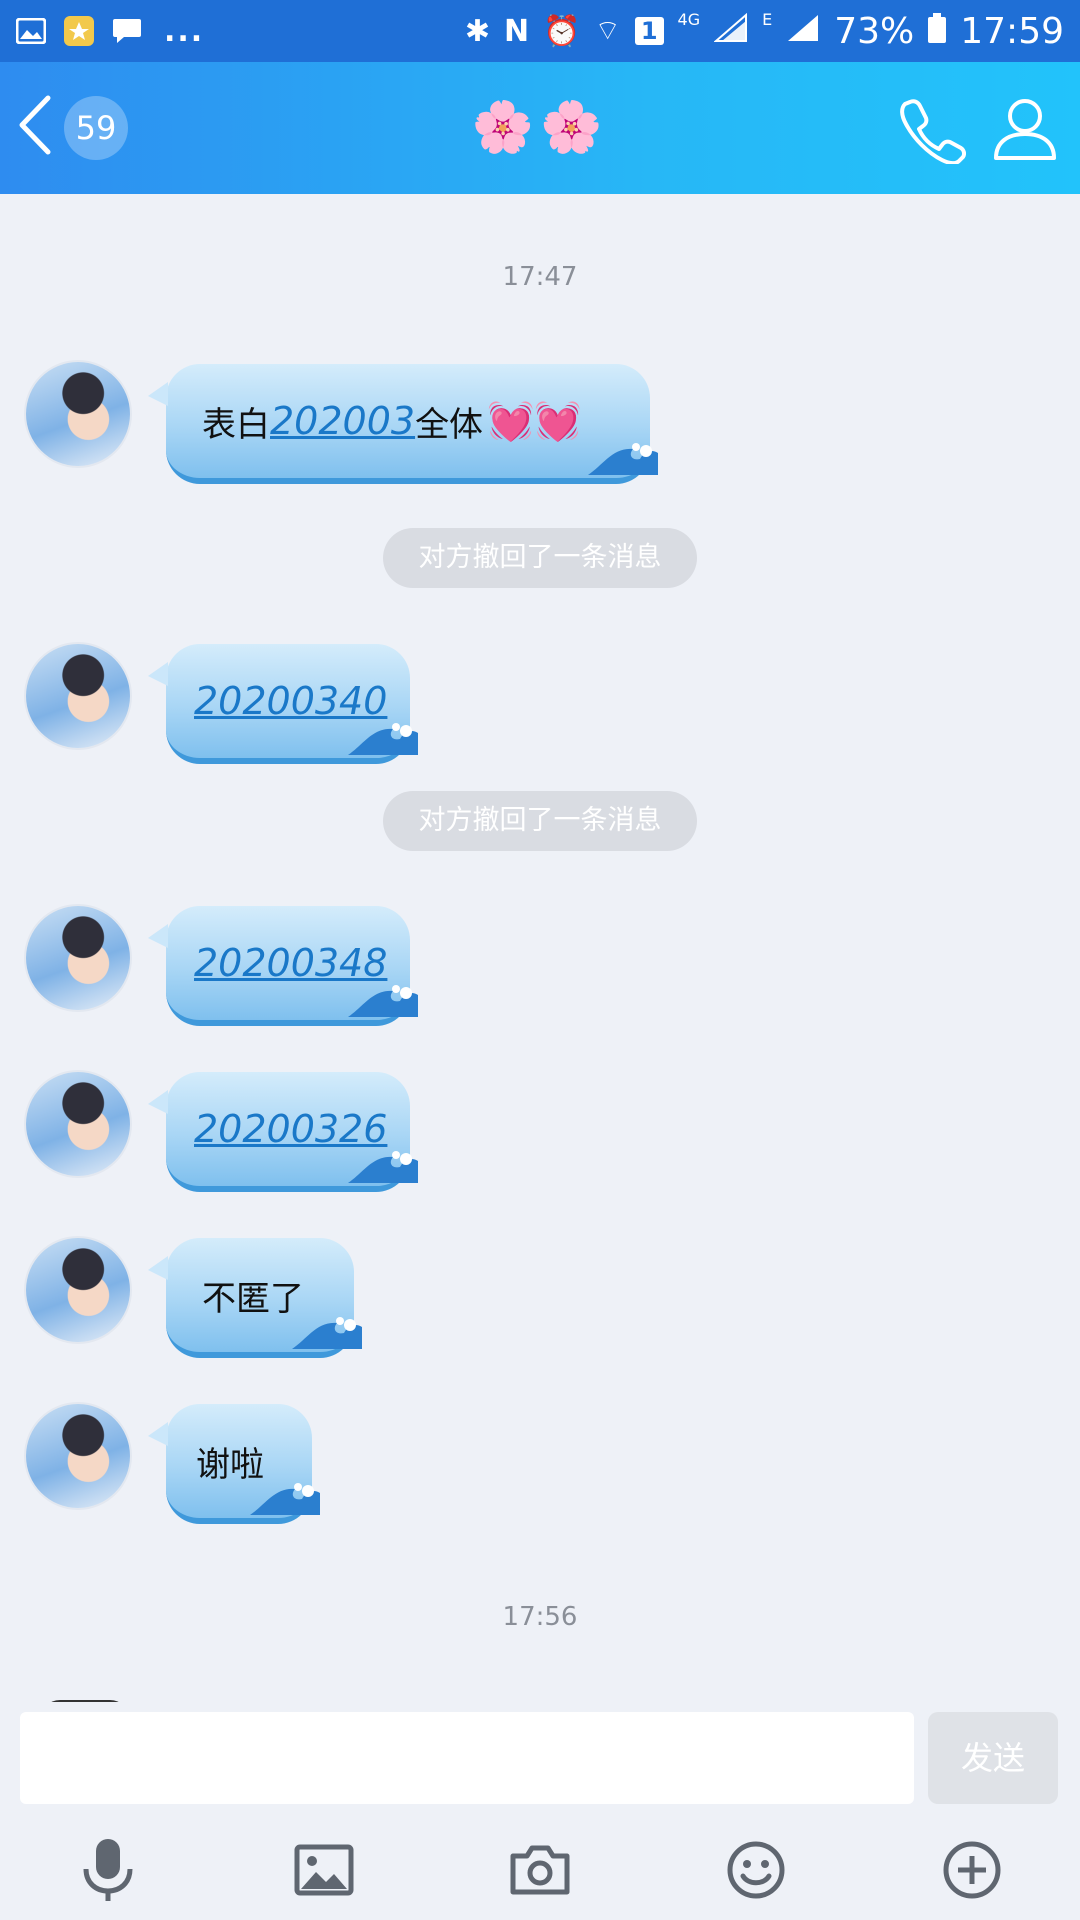 The width and height of the screenshot is (1080, 1920). I want to click on signal-icon, so click(730, 31).